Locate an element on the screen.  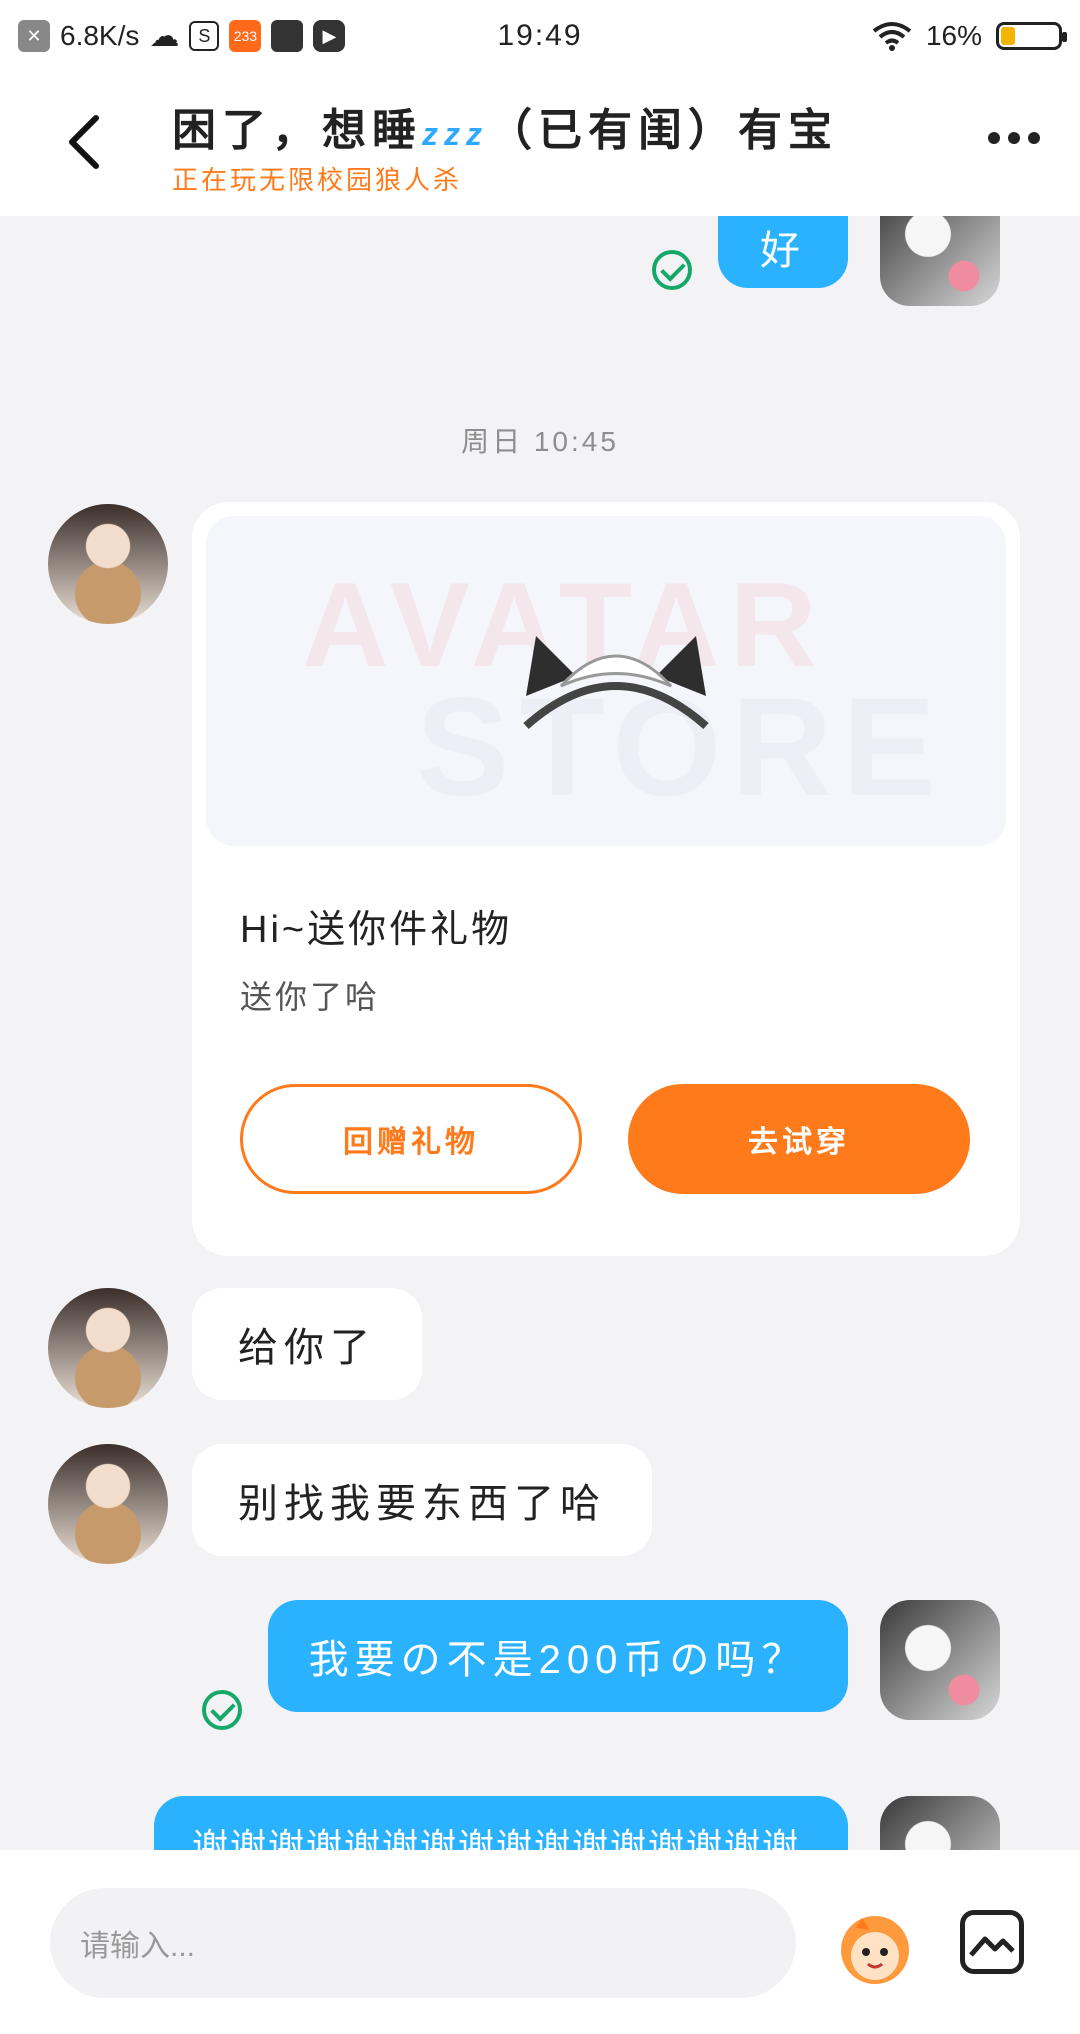
title-text-1: 困了，想睡 is located at coordinates (297, 130).